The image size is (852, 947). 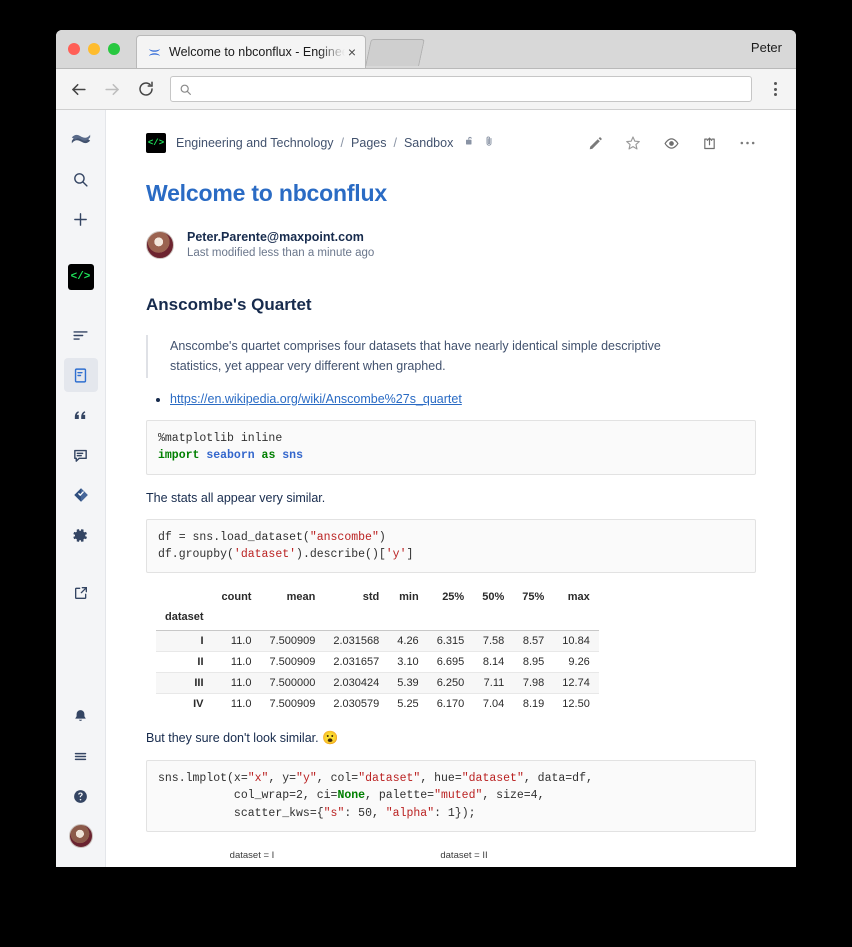 What do you see at coordinates (112, 89) in the screenshot?
I see `forward-button` at bounding box center [112, 89].